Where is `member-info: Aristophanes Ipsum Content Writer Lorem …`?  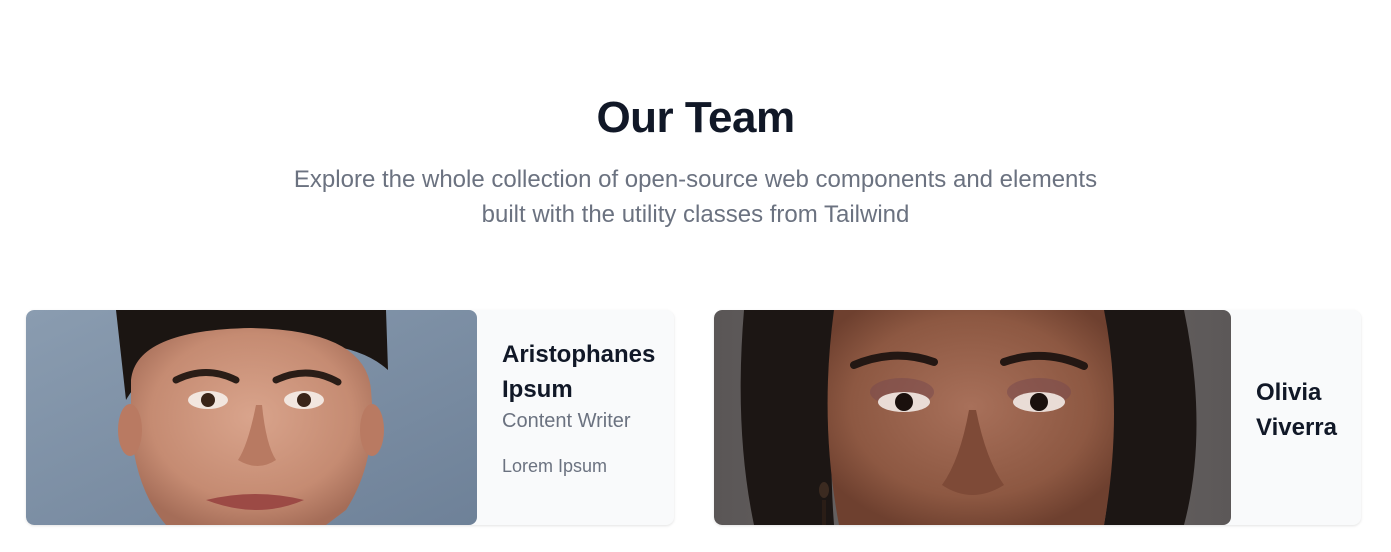
member-info: Aristophanes Ipsum Content Writer Lorem … is located at coordinates (582, 417).